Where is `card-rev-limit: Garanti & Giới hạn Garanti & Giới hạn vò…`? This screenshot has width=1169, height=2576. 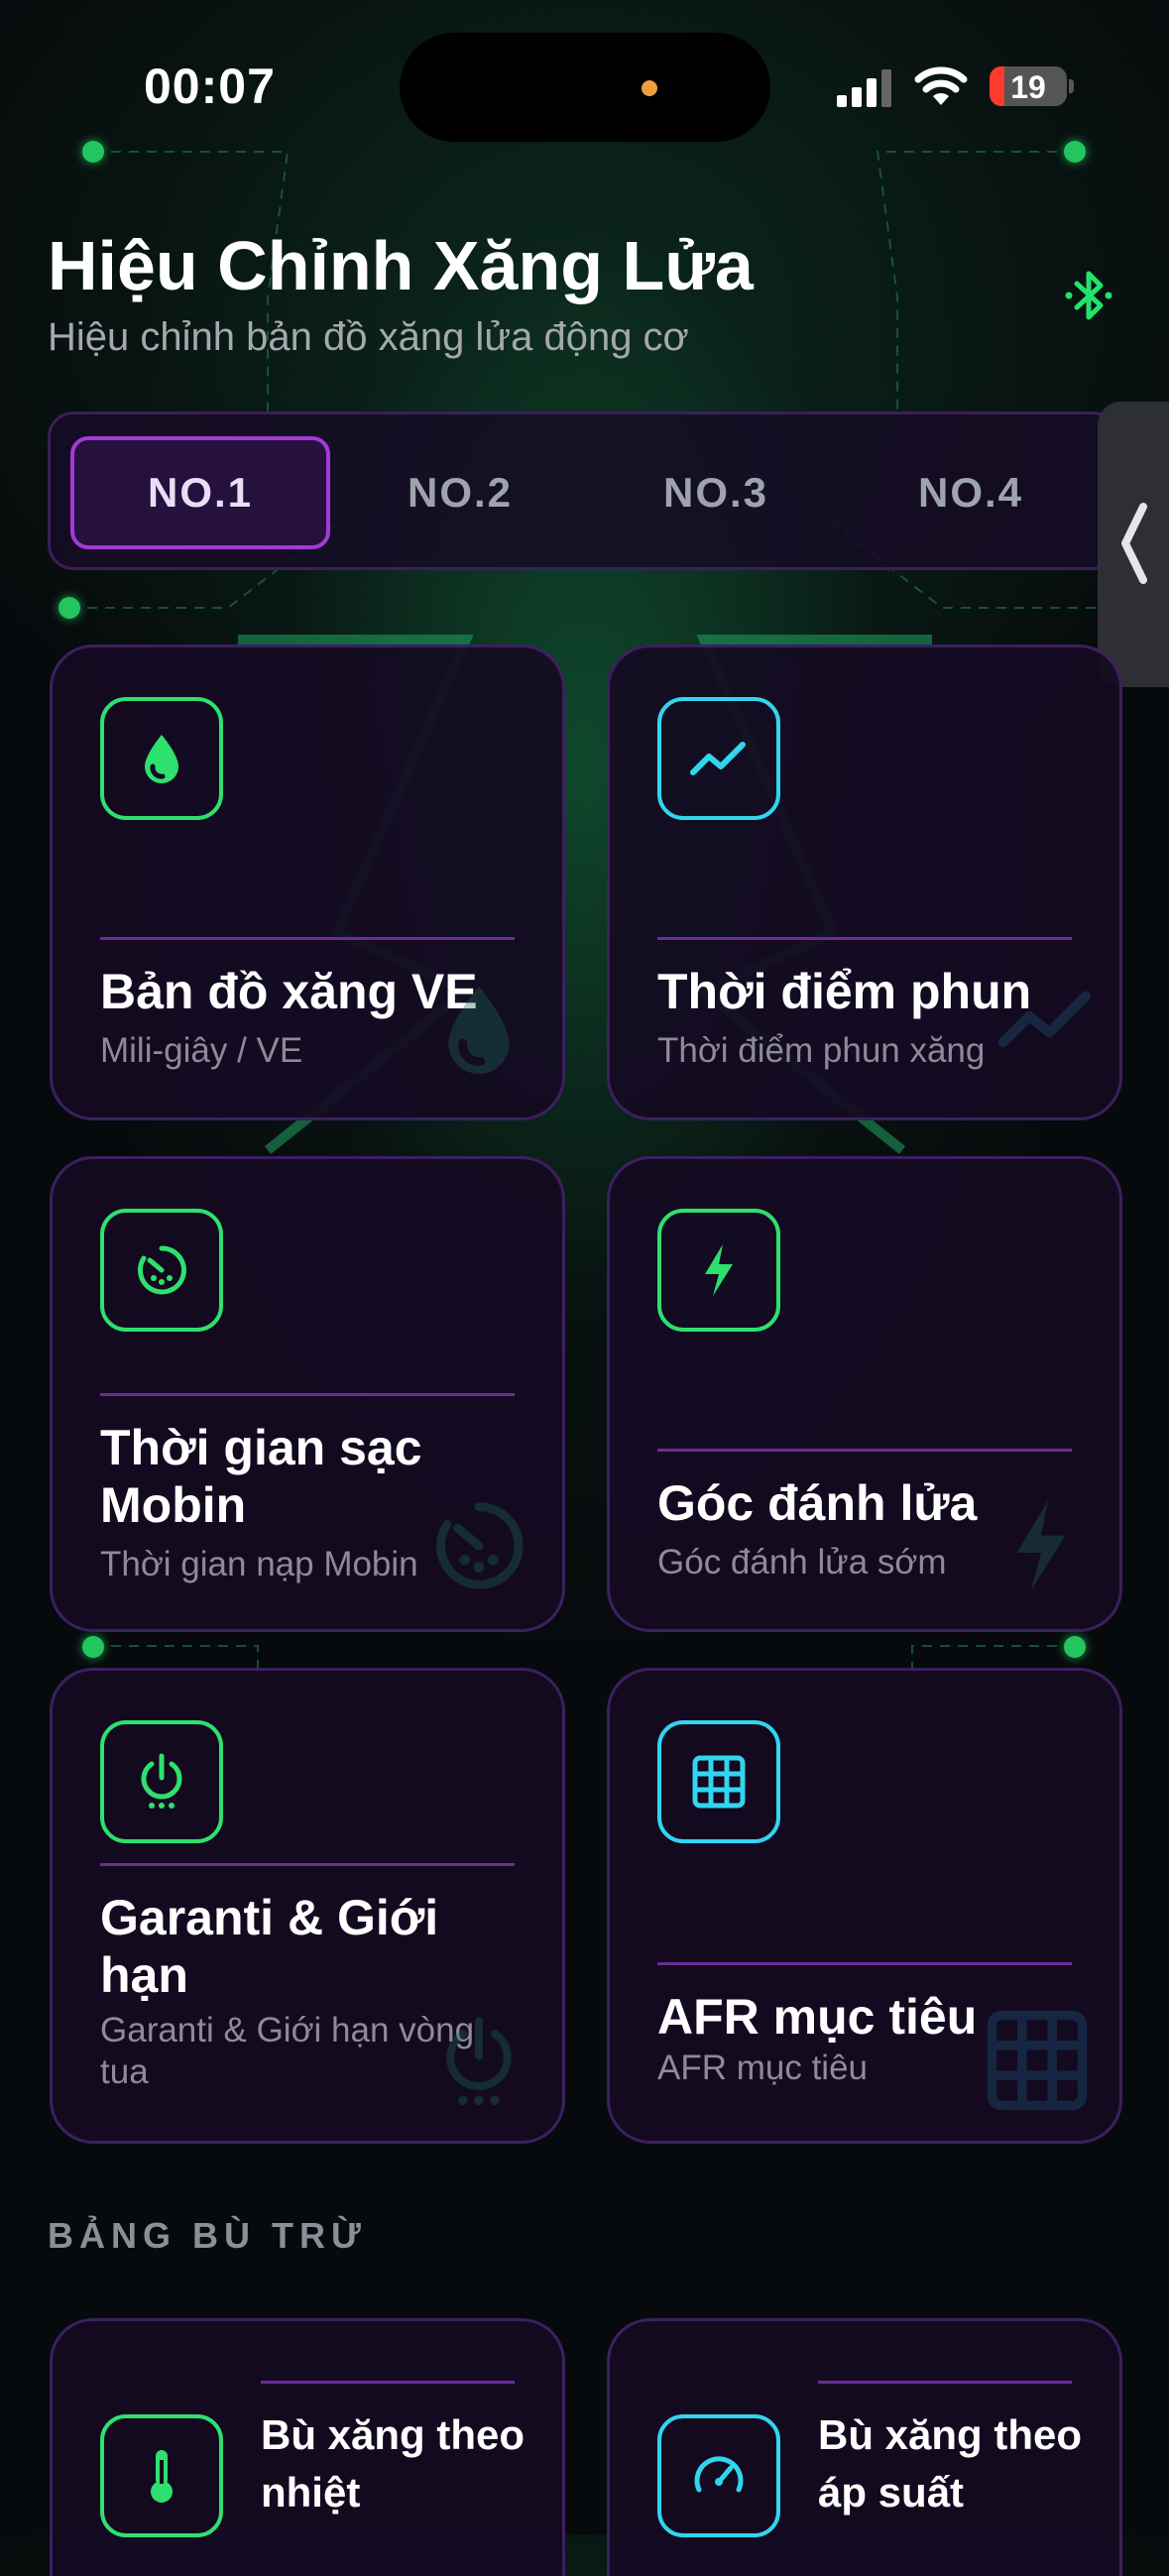 card-rev-limit: Garanti & Giới hạn Garanti & Giới hạn vò… is located at coordinates (307, 1906).